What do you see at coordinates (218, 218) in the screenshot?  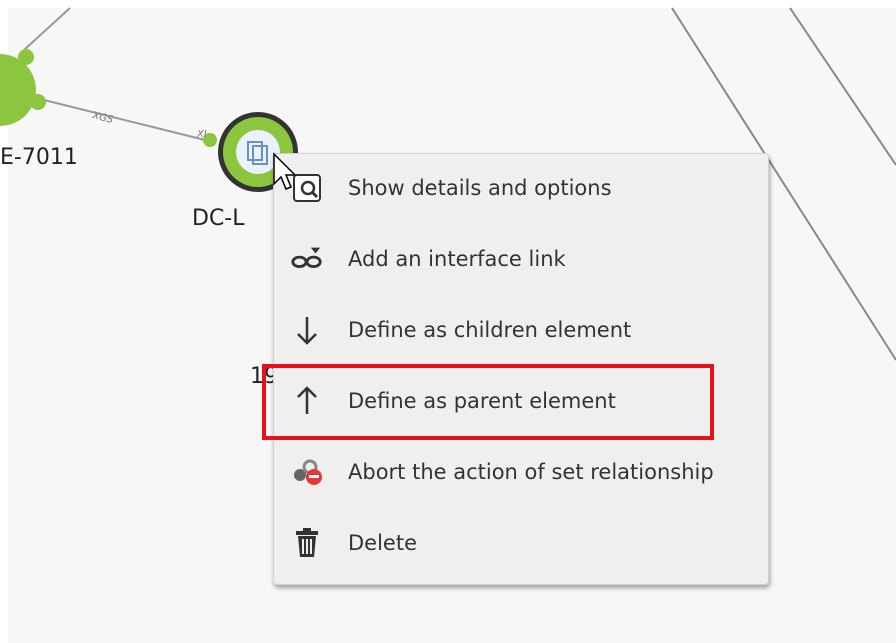 I see `node-label-dc-l: DC-L` at bounding box center [218, 218].